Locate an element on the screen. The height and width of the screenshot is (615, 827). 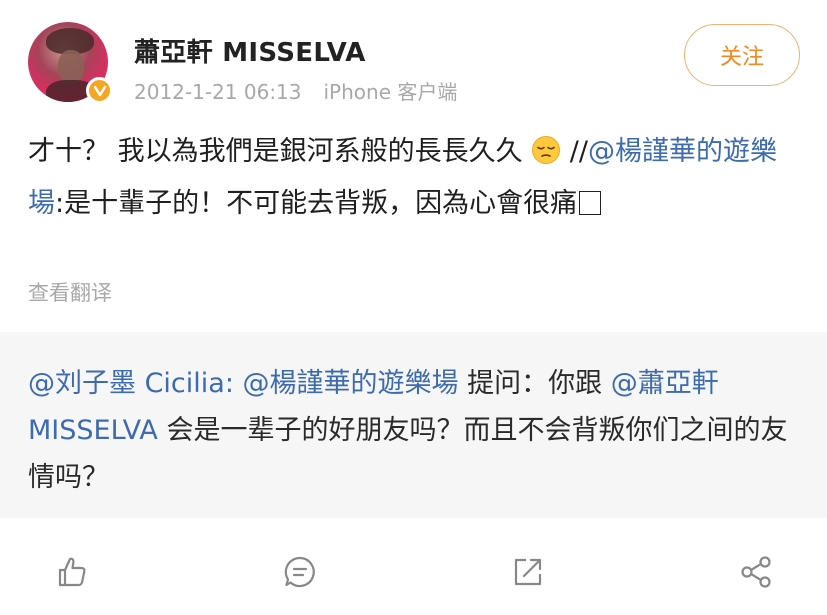
like-icon is located at coordinates (72, 572).